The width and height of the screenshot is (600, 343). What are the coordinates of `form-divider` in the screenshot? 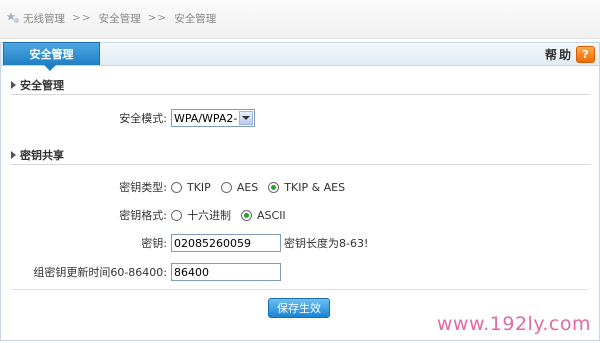 It's located at (300, 289).